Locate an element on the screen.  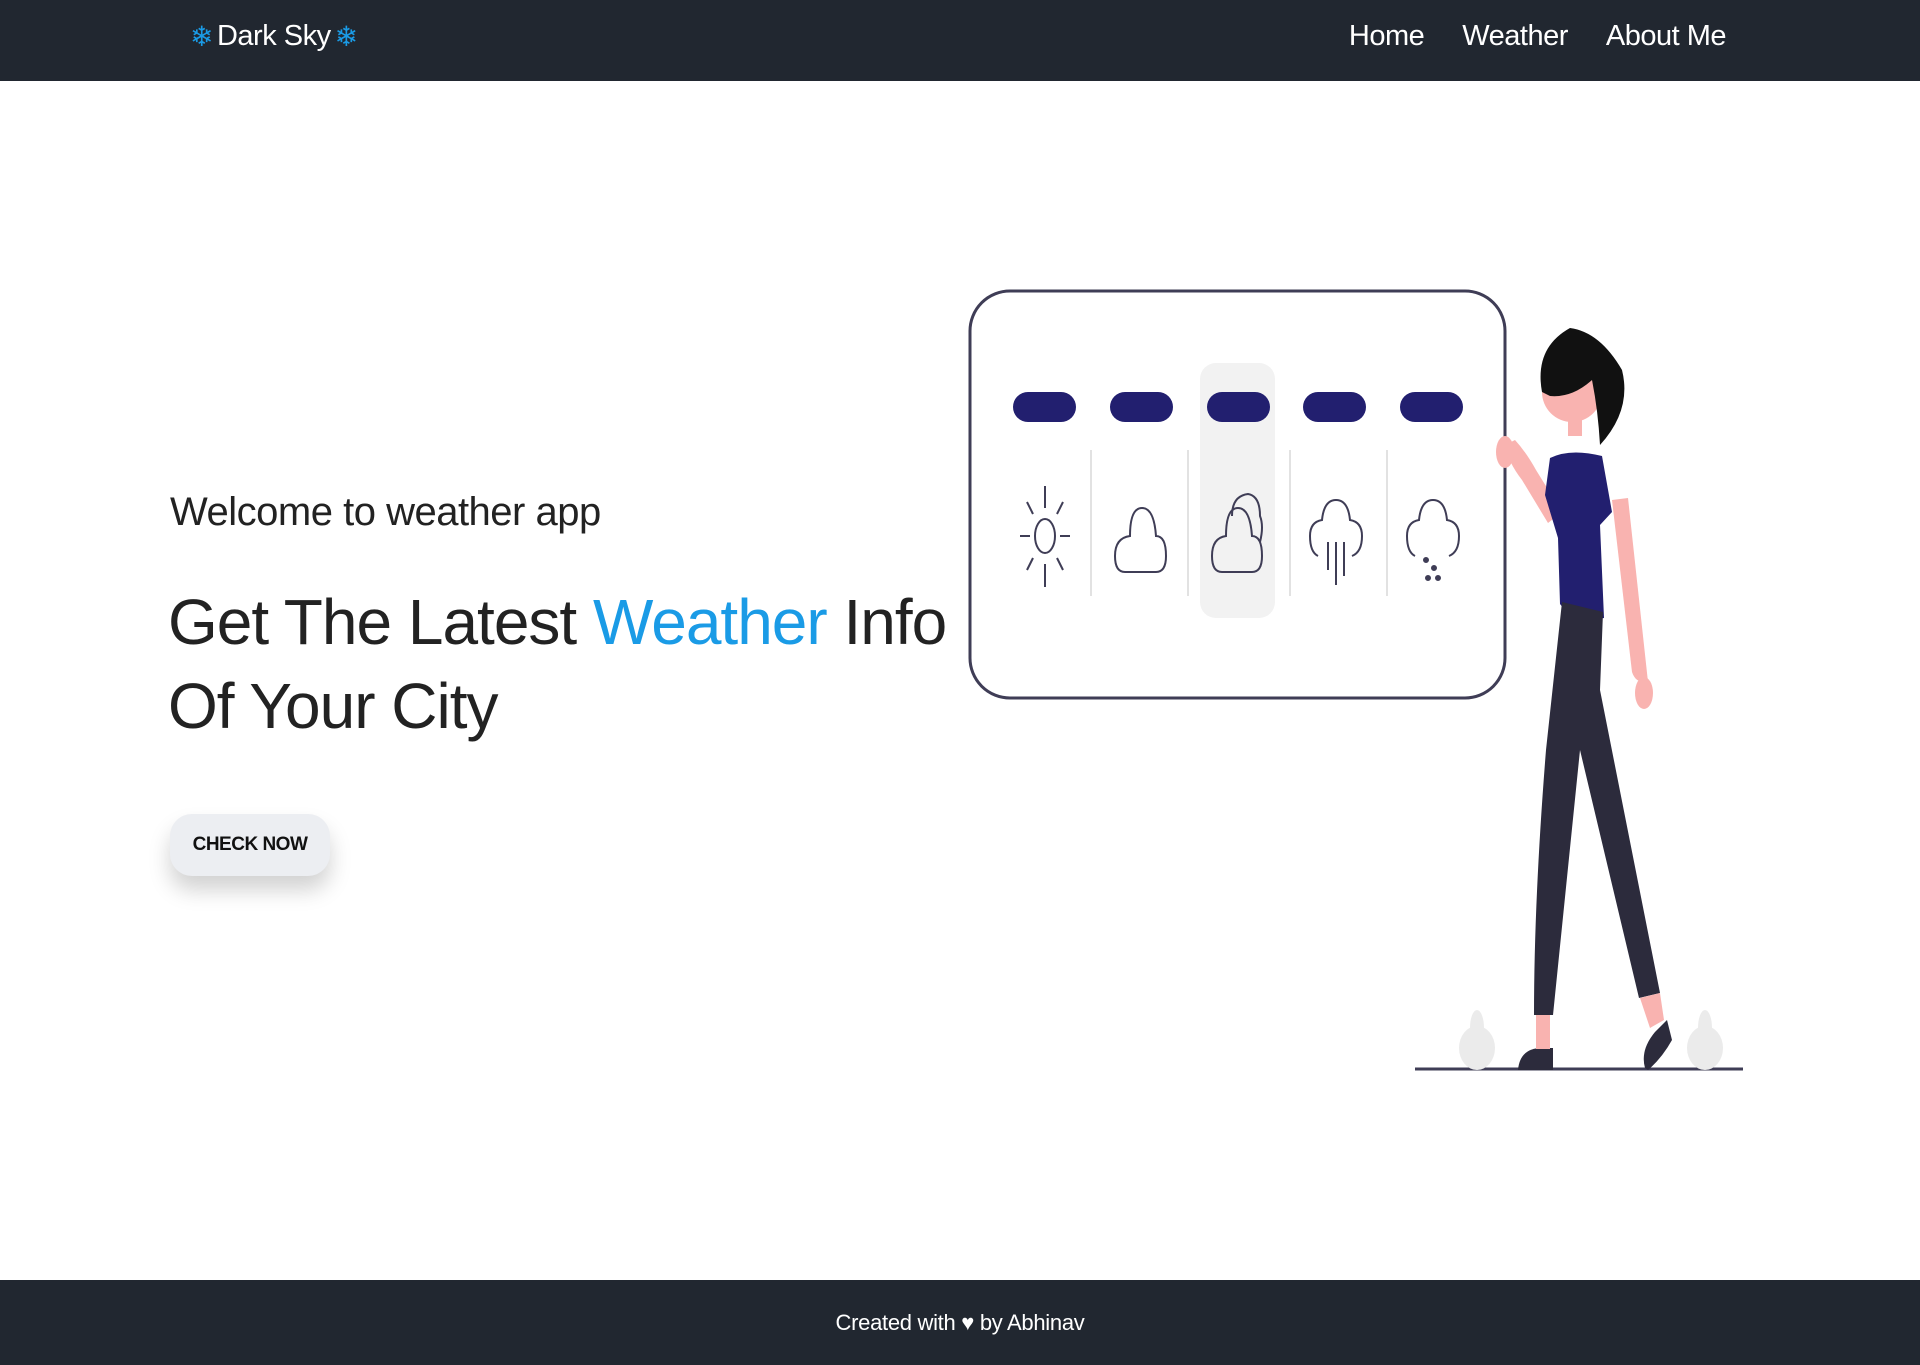
navbar: ❄ Dark Sky ❄ Home Weather About Me is located at coordinates (960, 40).